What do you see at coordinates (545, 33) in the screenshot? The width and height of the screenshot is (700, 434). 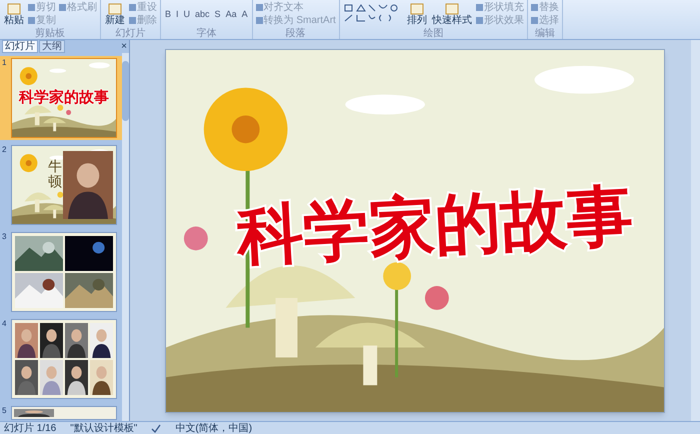 I see `group-label: 编辑` at bounding box center [545, 33].